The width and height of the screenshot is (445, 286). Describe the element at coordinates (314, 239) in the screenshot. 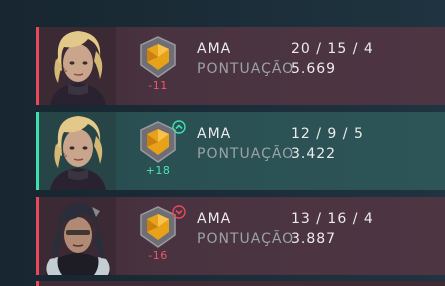

I see `score-value: 3.887` at that location.